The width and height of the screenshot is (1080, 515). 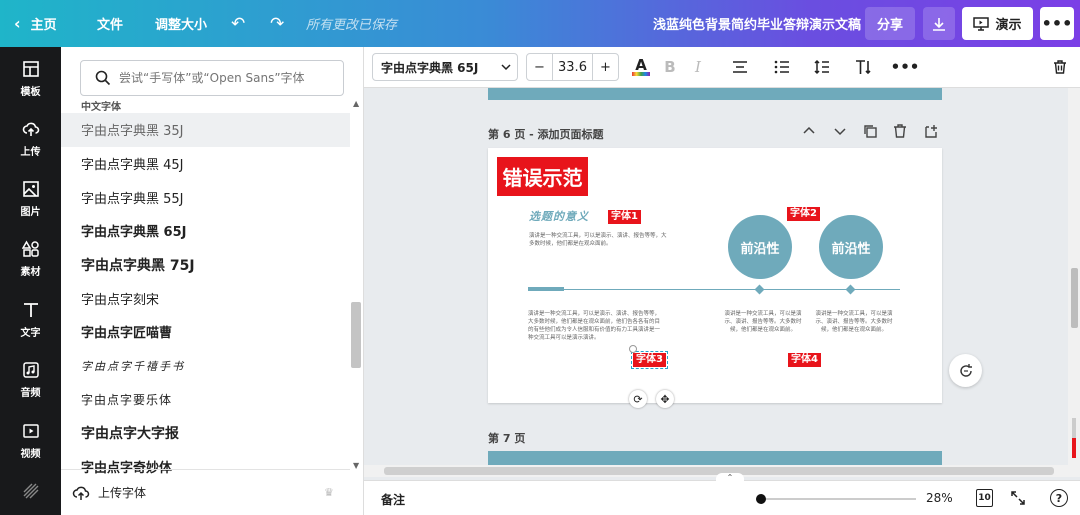 What do you see at coordinates (1059, 498) in the screenshot?
I see `help-button: ?` at bounding box center [1059, 498].